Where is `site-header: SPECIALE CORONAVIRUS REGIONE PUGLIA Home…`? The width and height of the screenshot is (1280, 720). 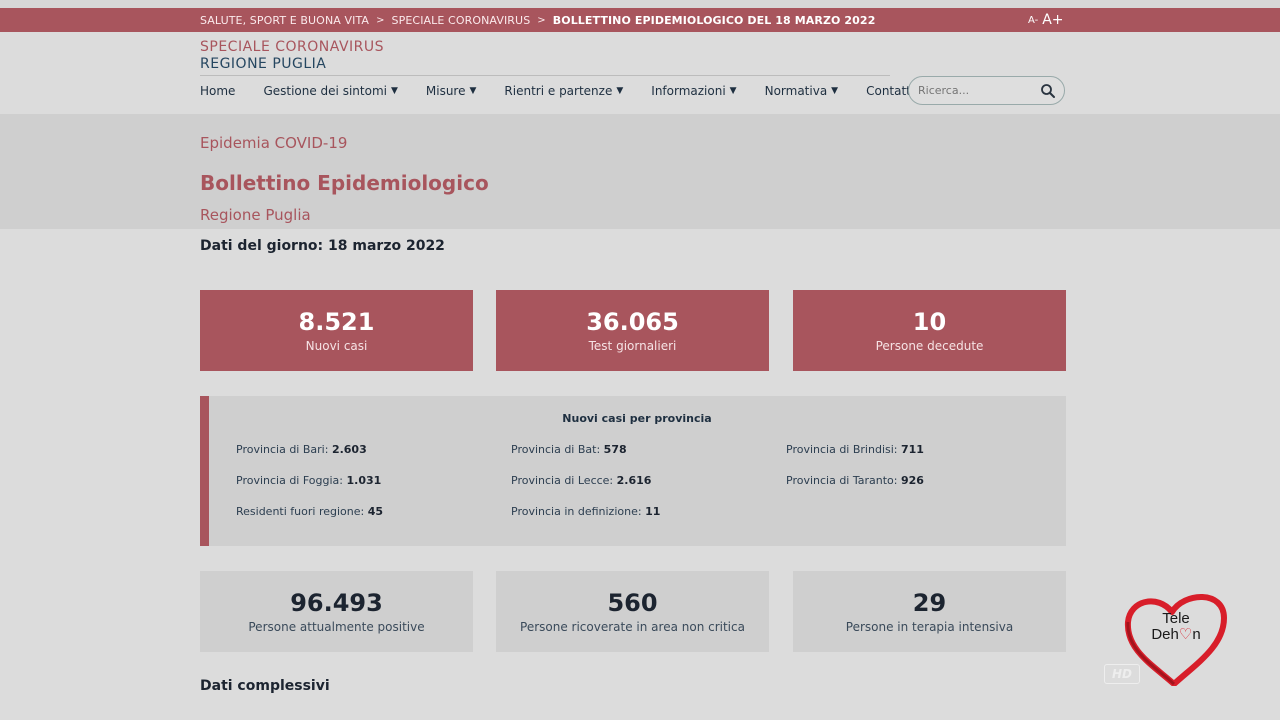
site-header: SPECIALE CORONAVIRUS REGIONE PUGLIA Home… is located at coordinates (640, 73).